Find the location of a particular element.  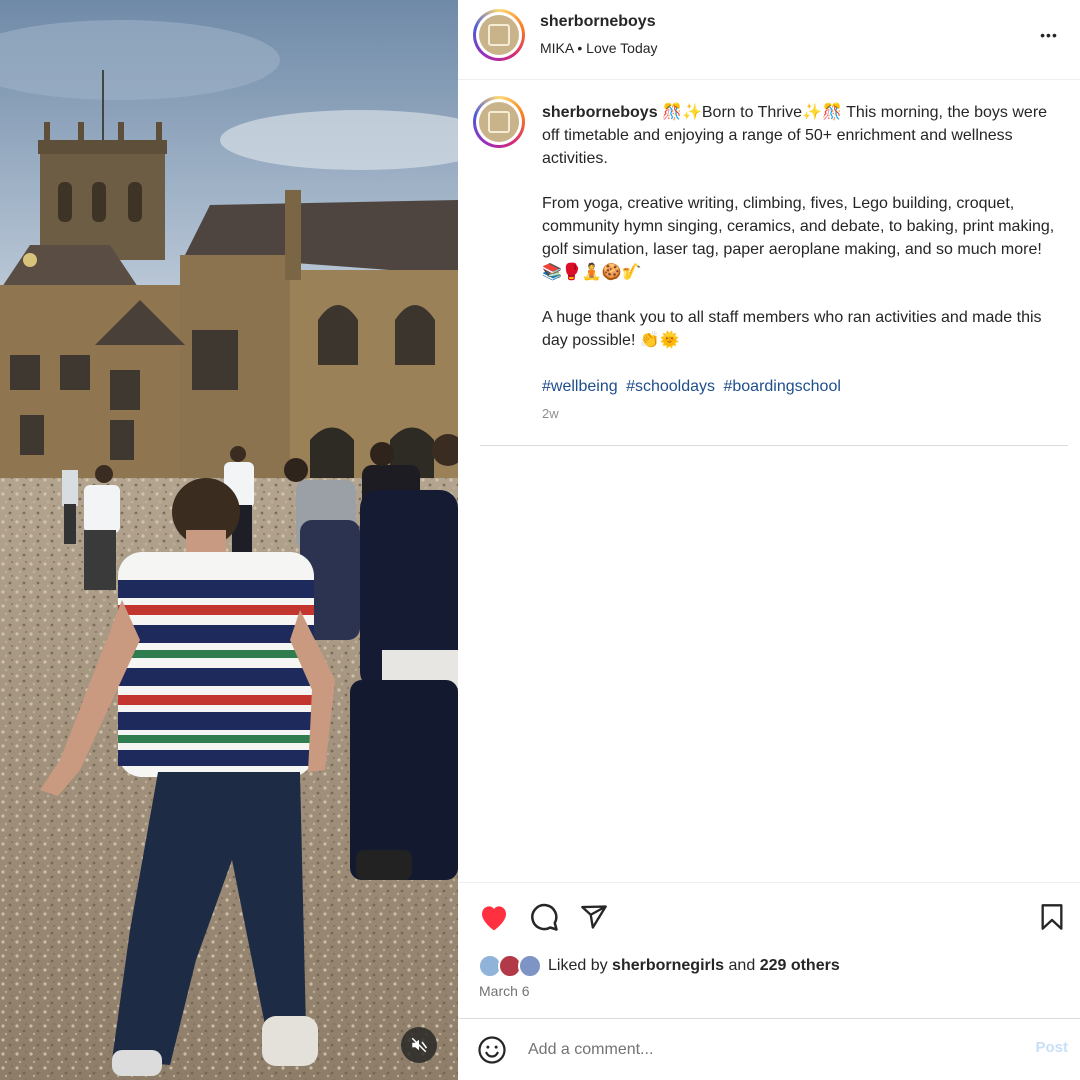

audio-attribution: MIKA • Love Today is located at coordinates (599, 48).